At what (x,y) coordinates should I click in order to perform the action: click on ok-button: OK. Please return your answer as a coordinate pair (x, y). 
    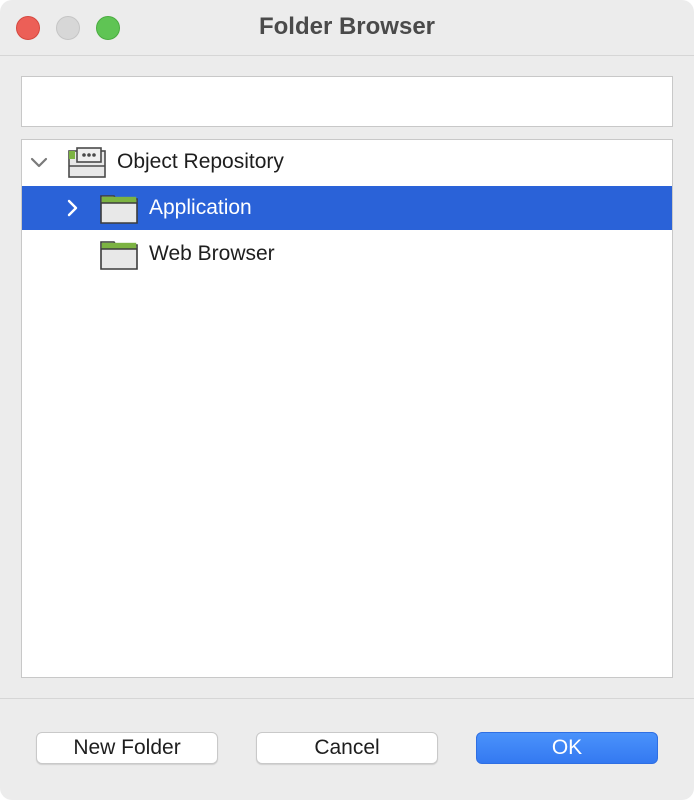
    Looking at the image, I should click on (567, 748).